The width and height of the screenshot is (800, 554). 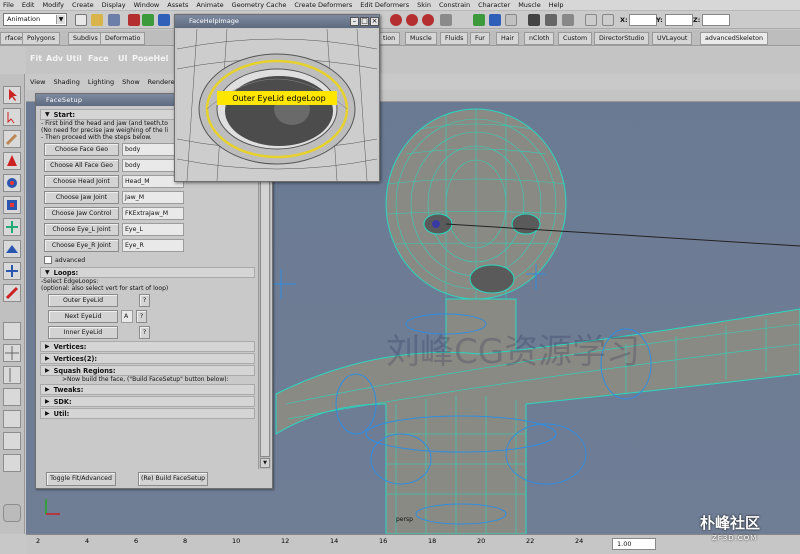 I want to click on shelf-tab-deformatio: Deformatio, so click(x=123, y=38).